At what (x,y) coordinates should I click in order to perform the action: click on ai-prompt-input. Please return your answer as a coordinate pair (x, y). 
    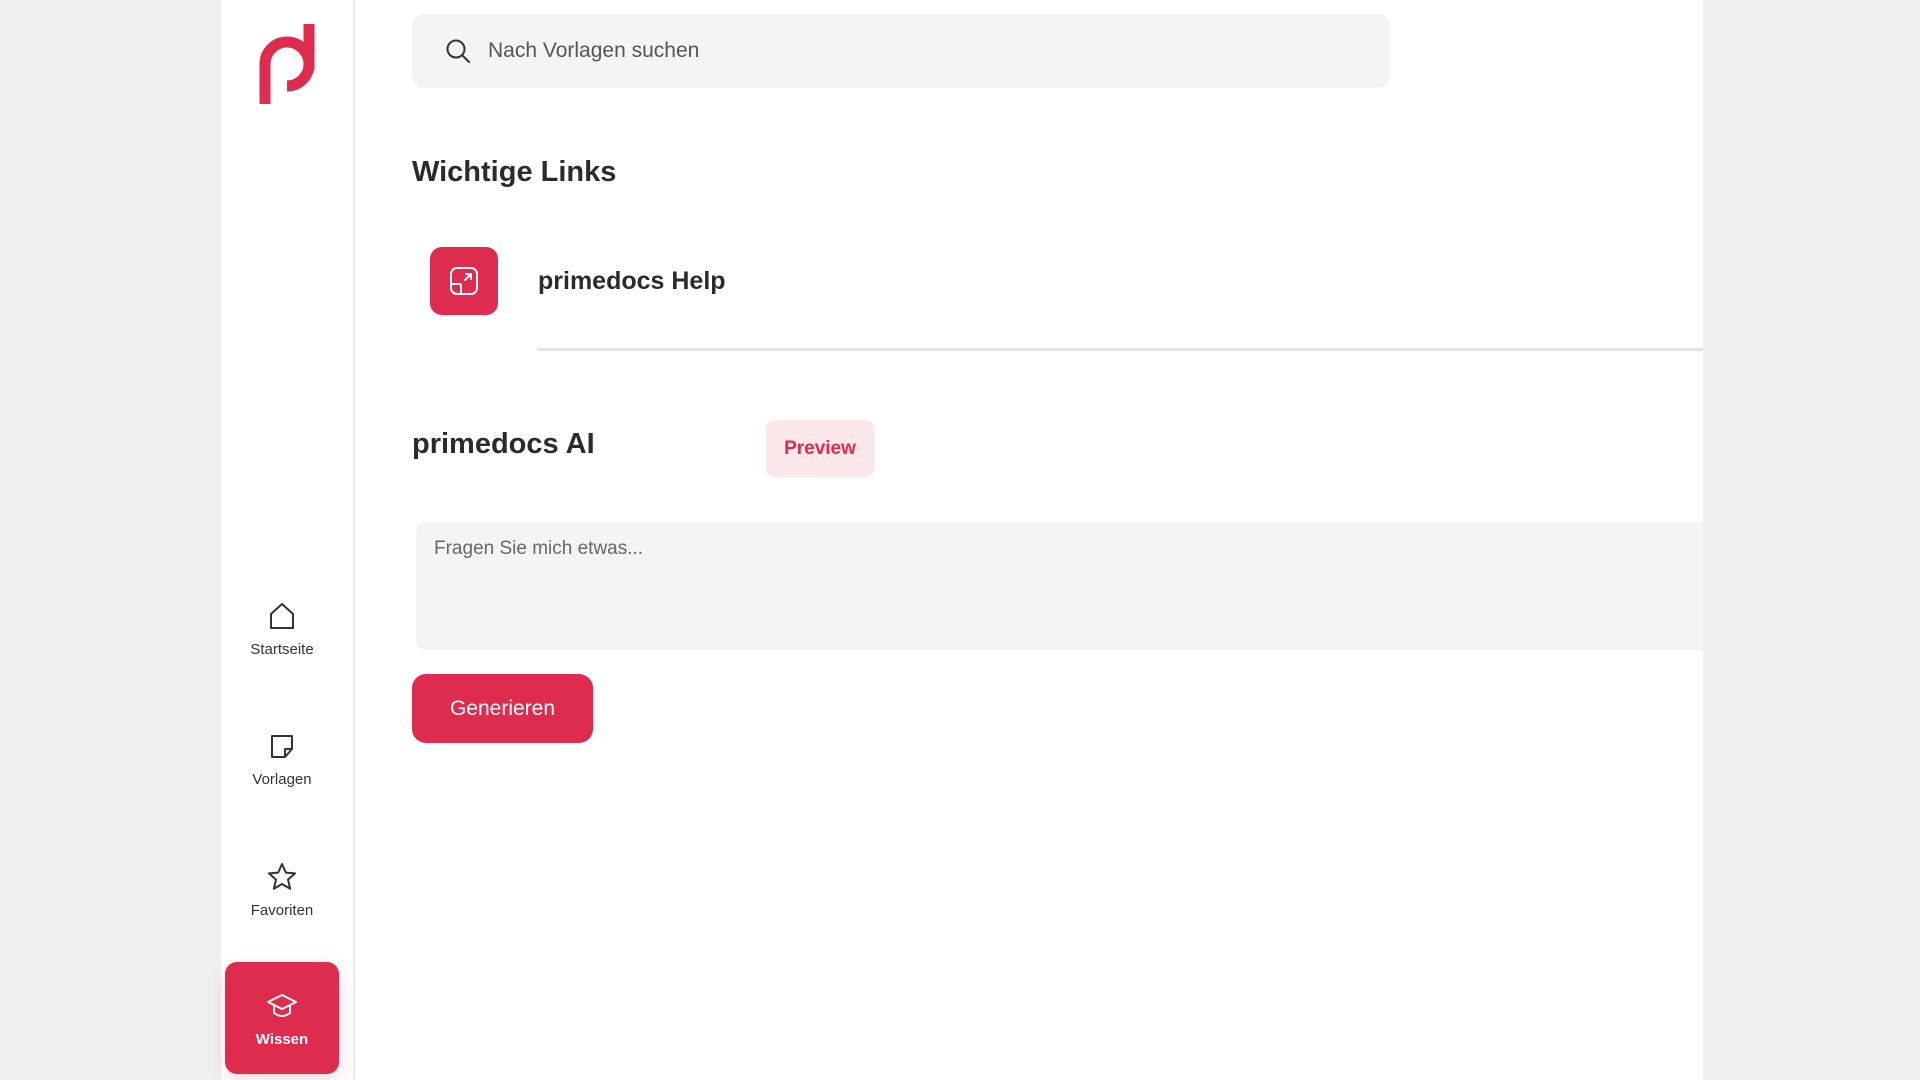
    Looking at the image, I should click on (1059, 586).